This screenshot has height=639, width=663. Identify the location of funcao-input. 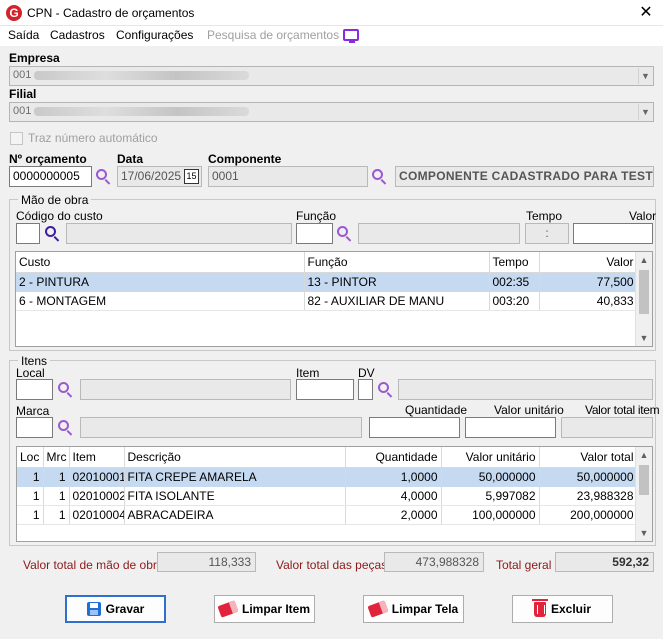
(314, 233).